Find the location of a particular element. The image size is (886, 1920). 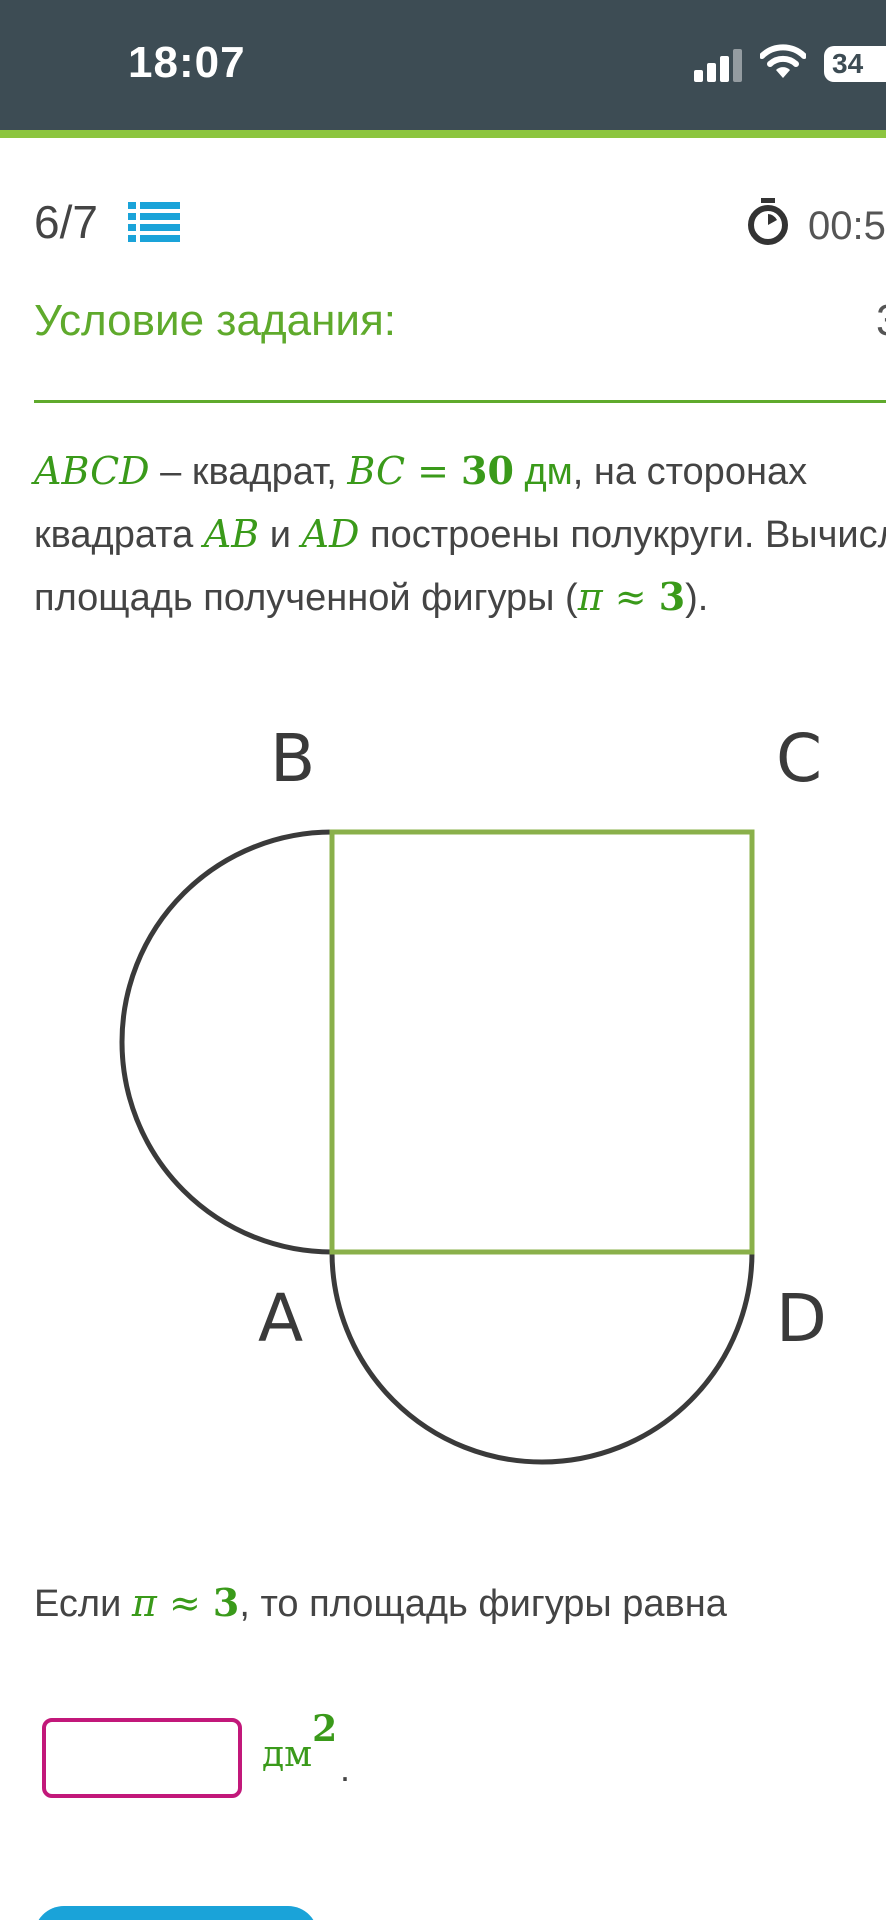

math-square-name: ABCD is located at coordinates (92, 471).